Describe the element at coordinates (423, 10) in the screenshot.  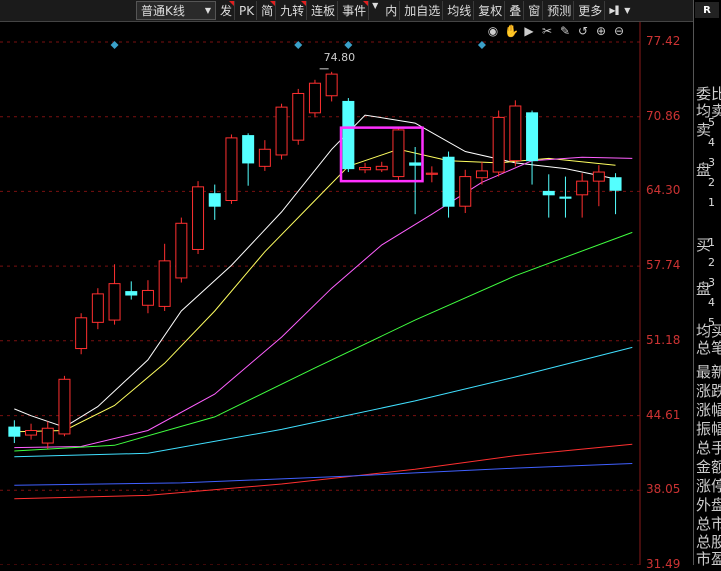
I see `toolbar-button-7: 加自选` at that location.